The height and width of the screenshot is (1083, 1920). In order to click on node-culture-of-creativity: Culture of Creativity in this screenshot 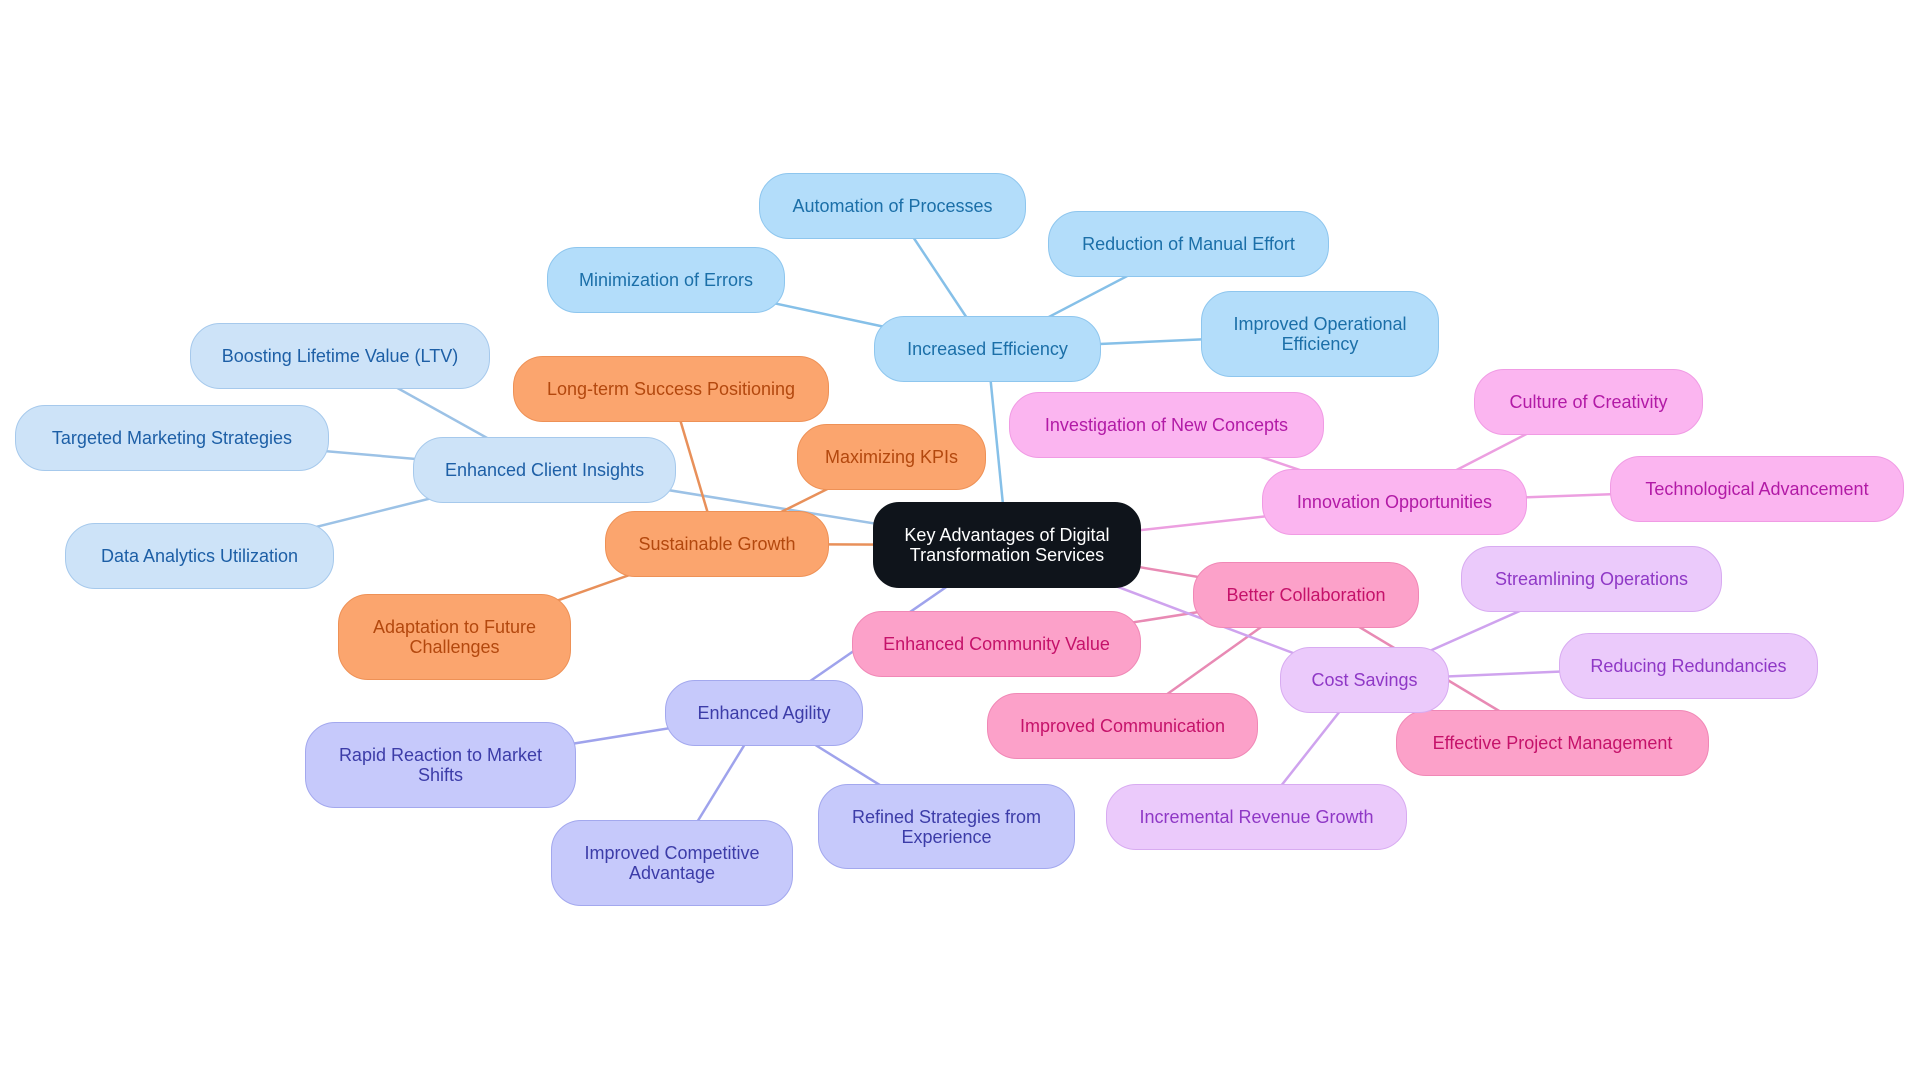, I will do `click(1588, 402)`.